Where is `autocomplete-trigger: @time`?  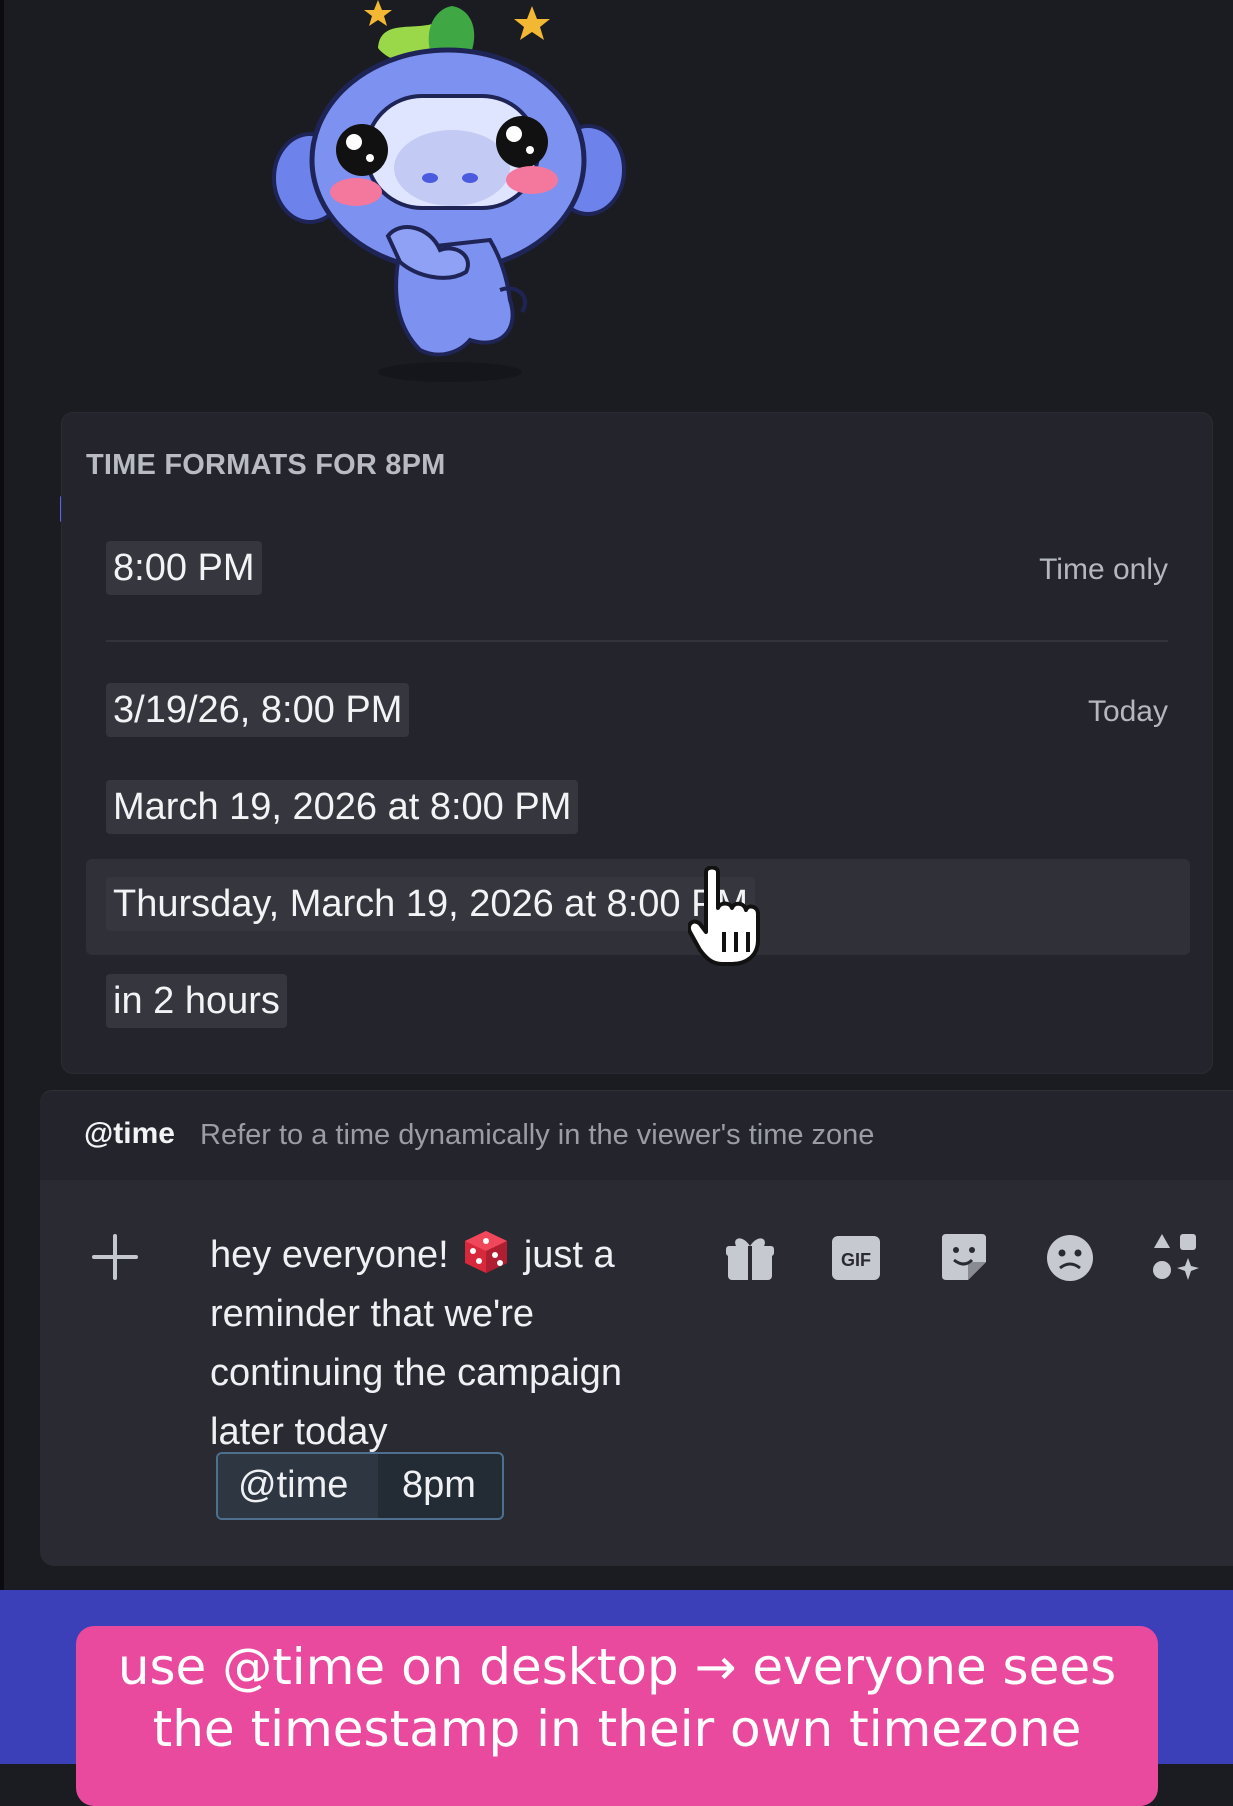
autocomplete-trigger: @time is located at coordinates (129, 1133).